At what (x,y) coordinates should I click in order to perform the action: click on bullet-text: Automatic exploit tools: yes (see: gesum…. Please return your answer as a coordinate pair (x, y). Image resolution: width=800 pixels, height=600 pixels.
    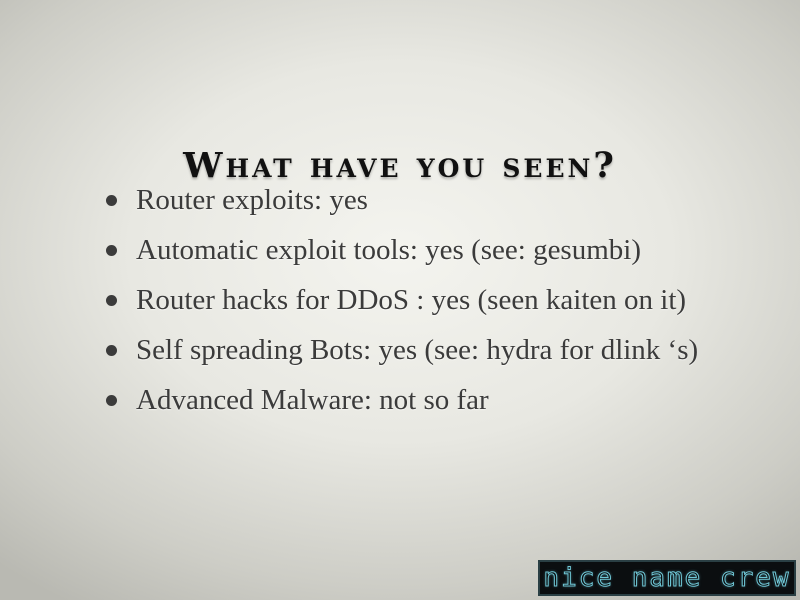
    Looking at the image, I should click on (388, 250).